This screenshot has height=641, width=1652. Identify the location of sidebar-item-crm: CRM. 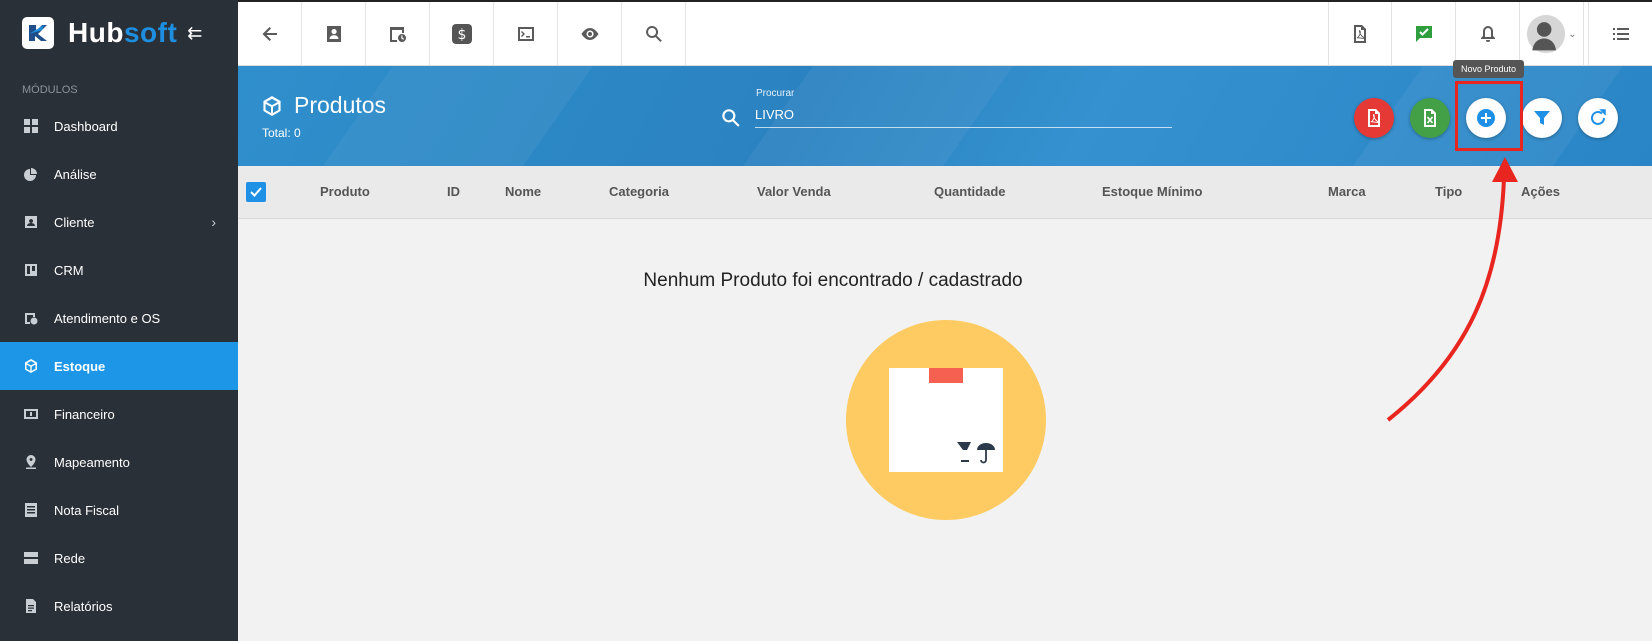
(119, 270).